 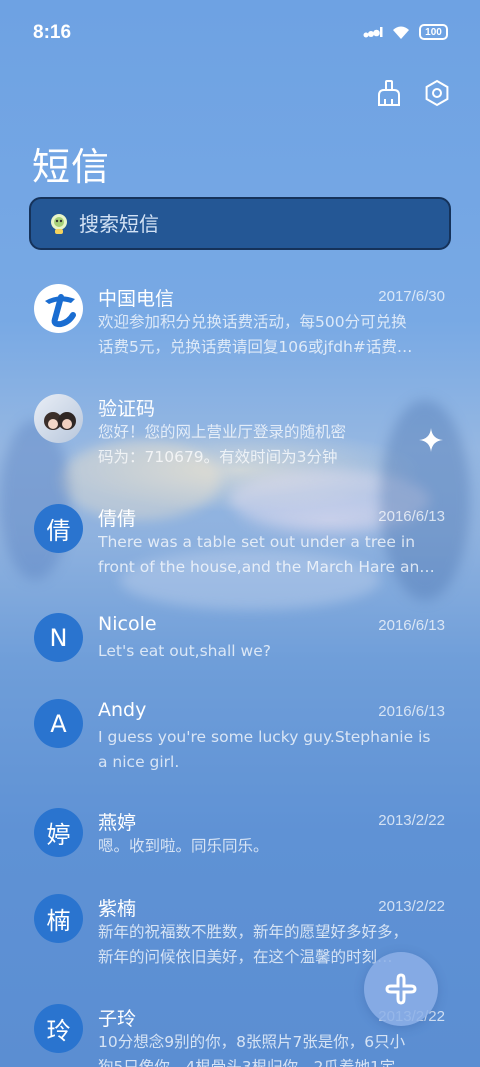 I want to click on contact-avatar: 玲, so click(x=58, y=1028).